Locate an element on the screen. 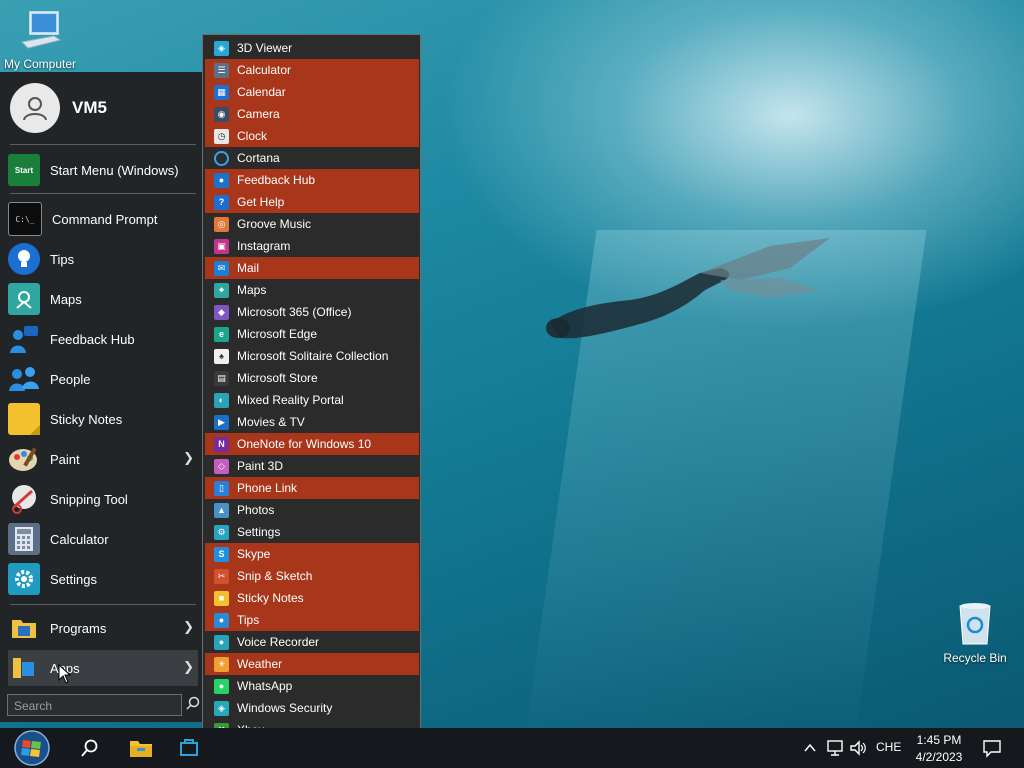 The height and width of the screenshot is (768, 1024). taskbar-search-button is located at coordinates (90, 748).